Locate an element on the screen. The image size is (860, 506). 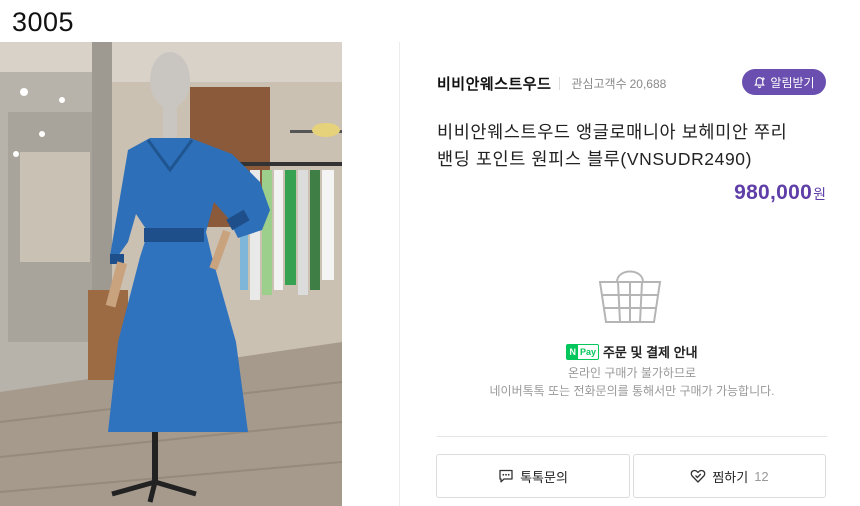
section-divider is located at coordinates (632, 436).